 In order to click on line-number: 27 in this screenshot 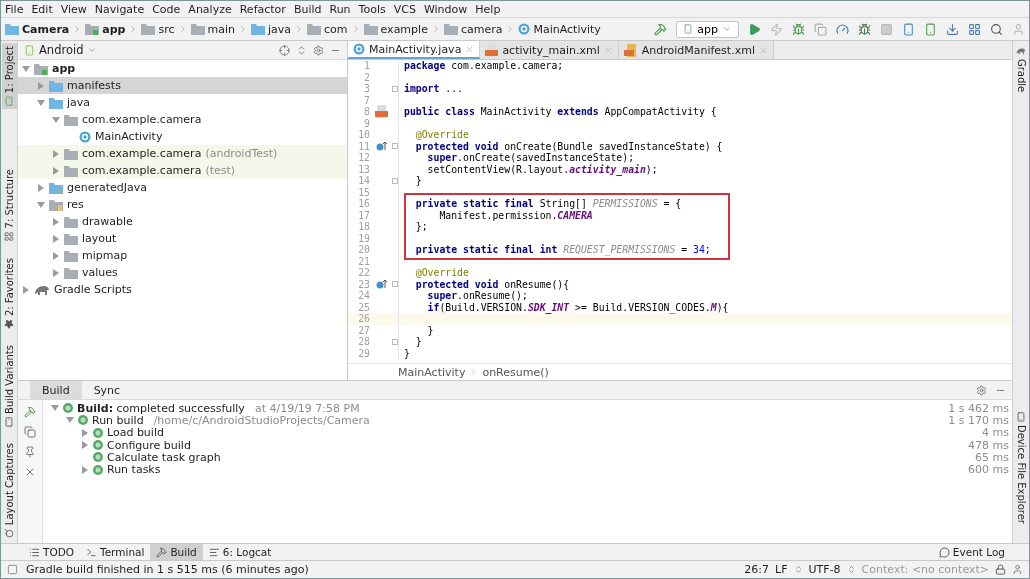, I will do `click(363, 330)`.